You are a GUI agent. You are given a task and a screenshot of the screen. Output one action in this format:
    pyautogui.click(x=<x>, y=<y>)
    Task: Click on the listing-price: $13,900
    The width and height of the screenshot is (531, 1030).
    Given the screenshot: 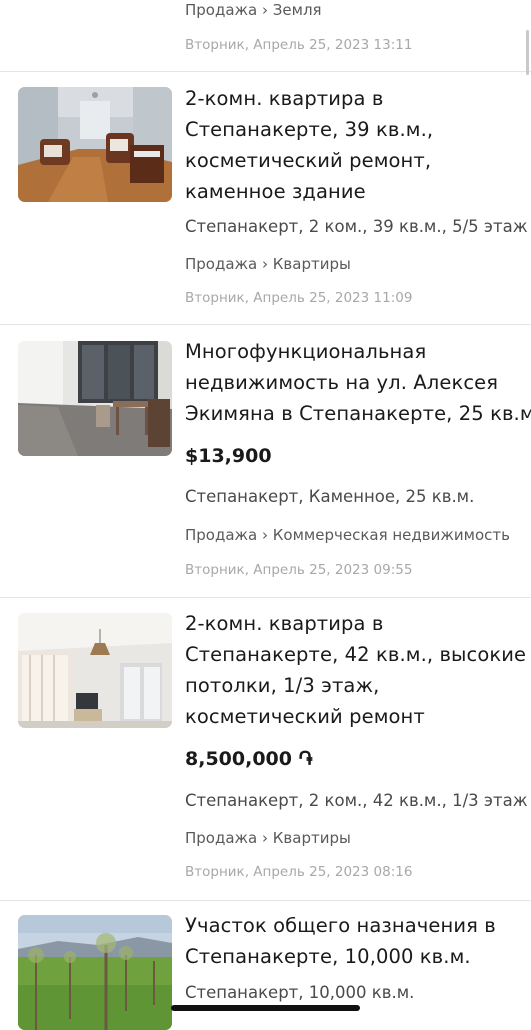 What is the action you would take?
    pyautogui.click(x=228, y=456)
    